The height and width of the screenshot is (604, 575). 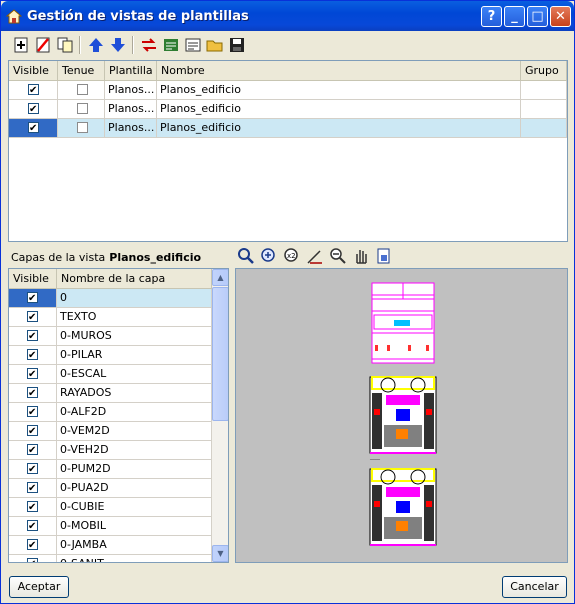 What do you see at coordinates (491, 16) in the screenshot?
I see `help-button: ?` at bounding box center [491, 16].